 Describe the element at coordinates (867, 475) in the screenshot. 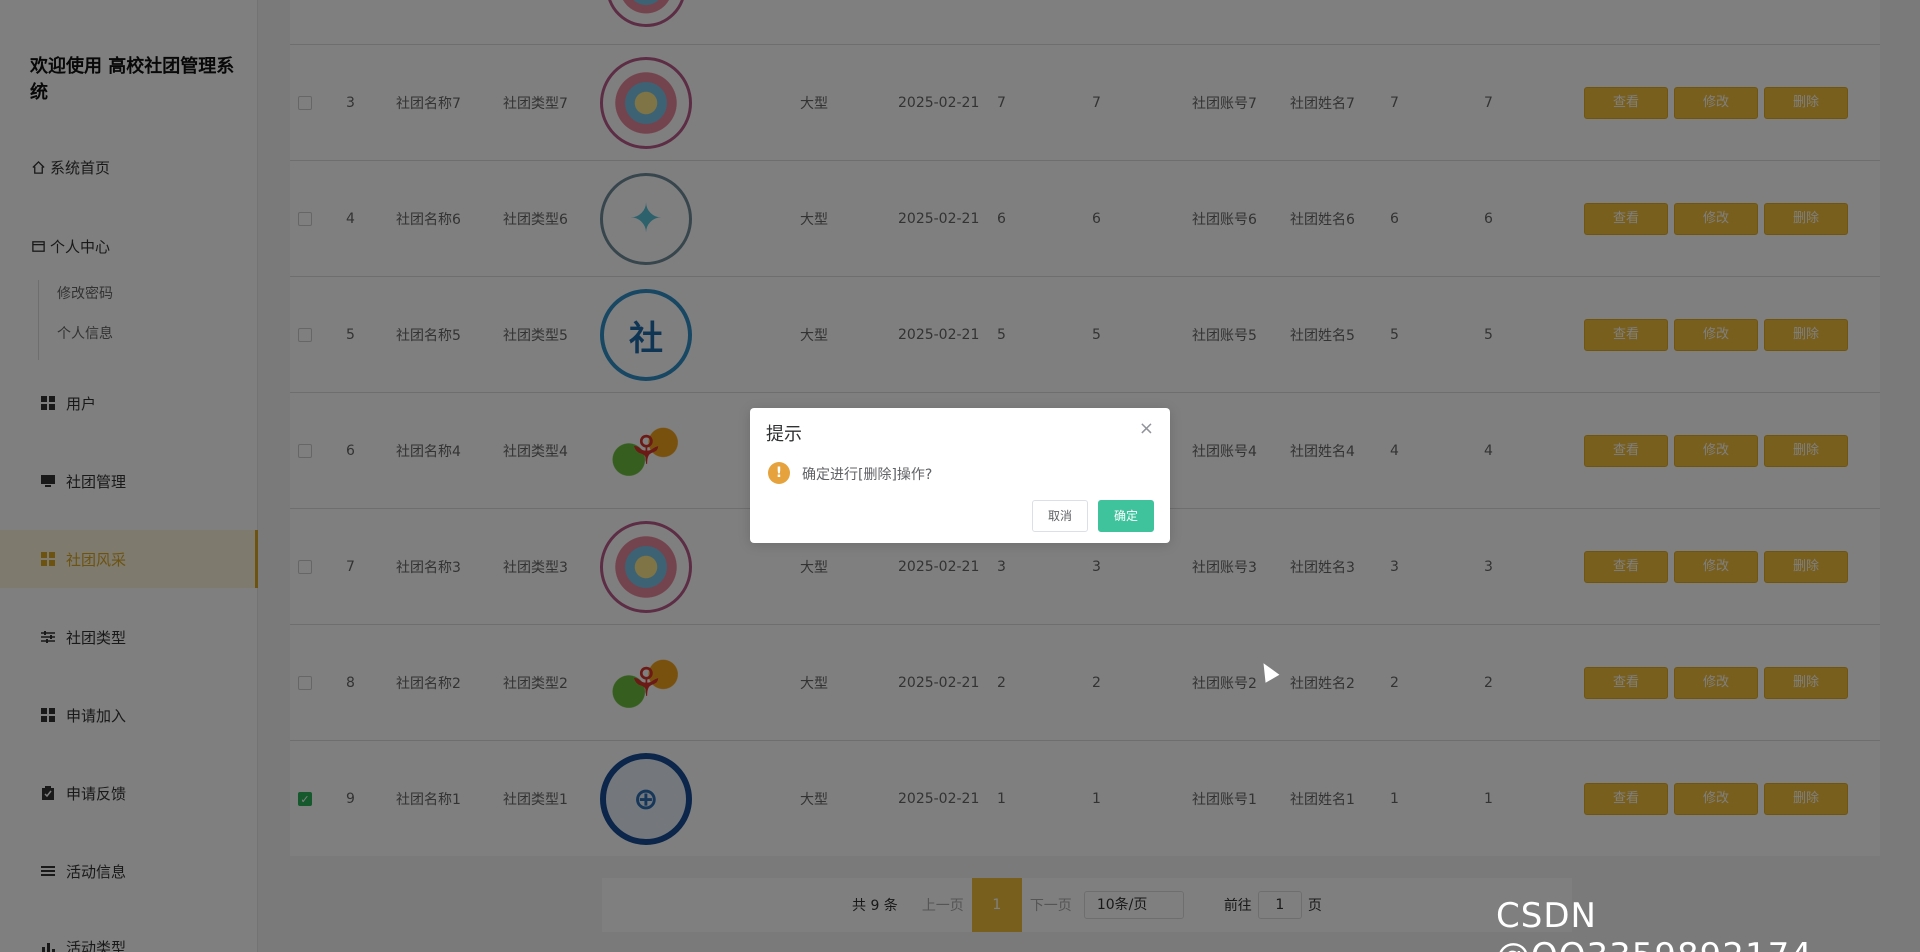

I see `dialog-message: 确定进行[删除]操作?` at that location.